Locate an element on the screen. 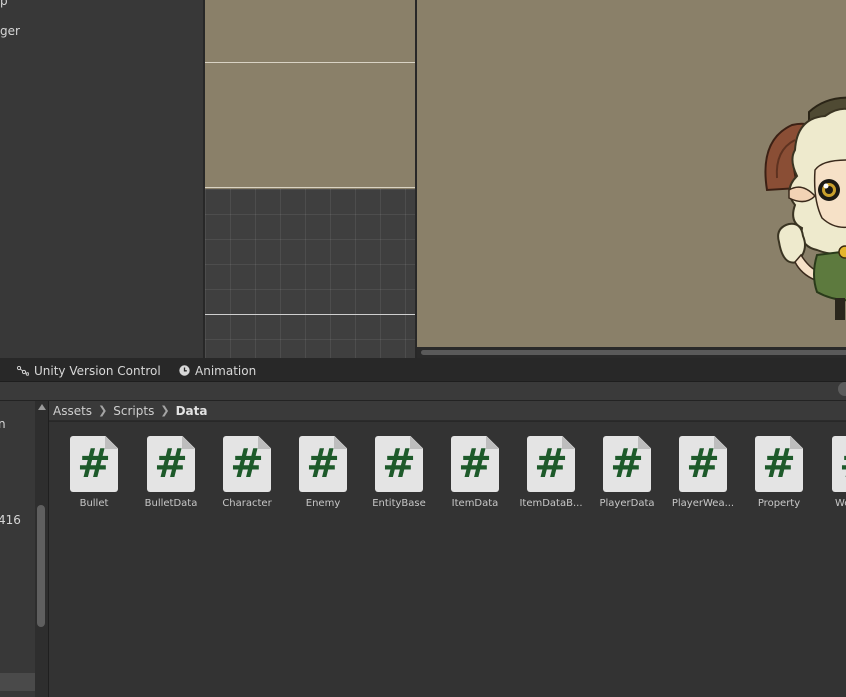 Image resolution: width=846 pixels, height=697 pixels. asset-item: # EntityBase is located at coordinates (399, 472).